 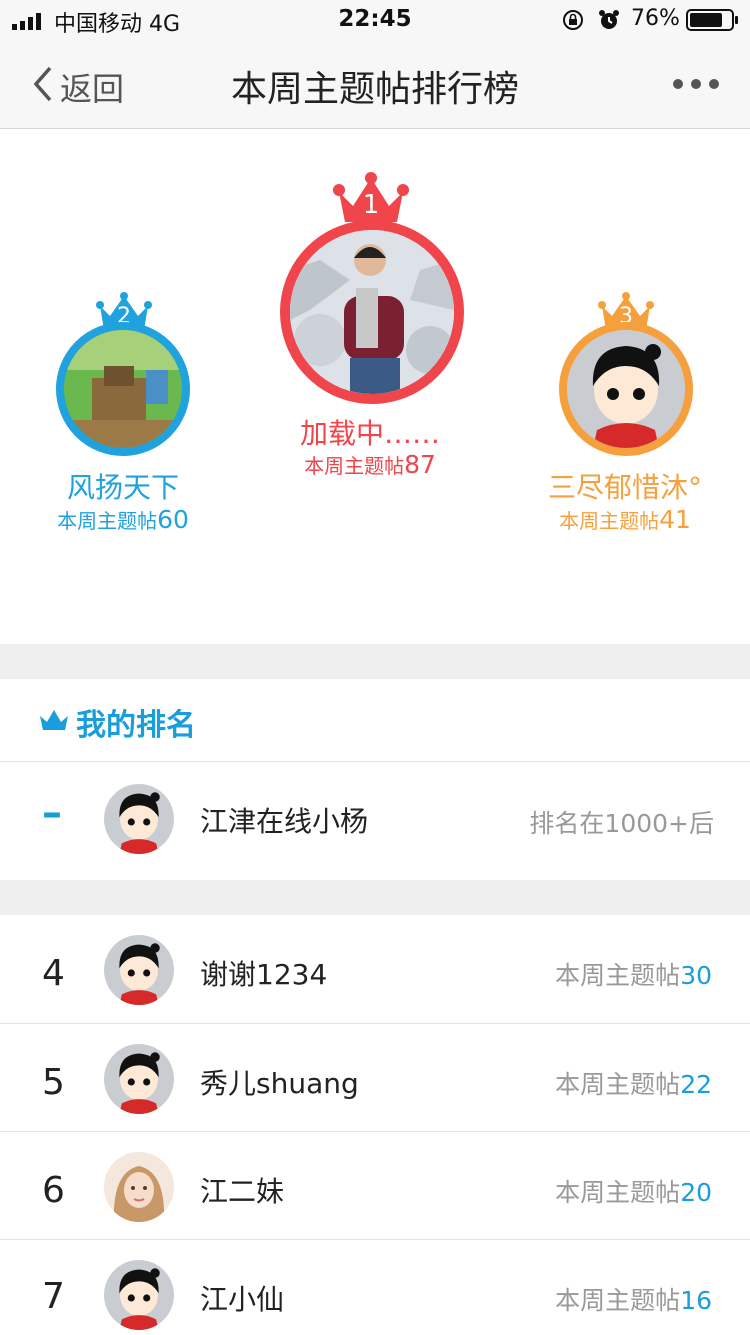 What do you see at coordinates (375, 820) in the screenshot?
I see `my-rank-row: – 江津在线小杨 排名在1000+后` at bounding box center [375, 820].